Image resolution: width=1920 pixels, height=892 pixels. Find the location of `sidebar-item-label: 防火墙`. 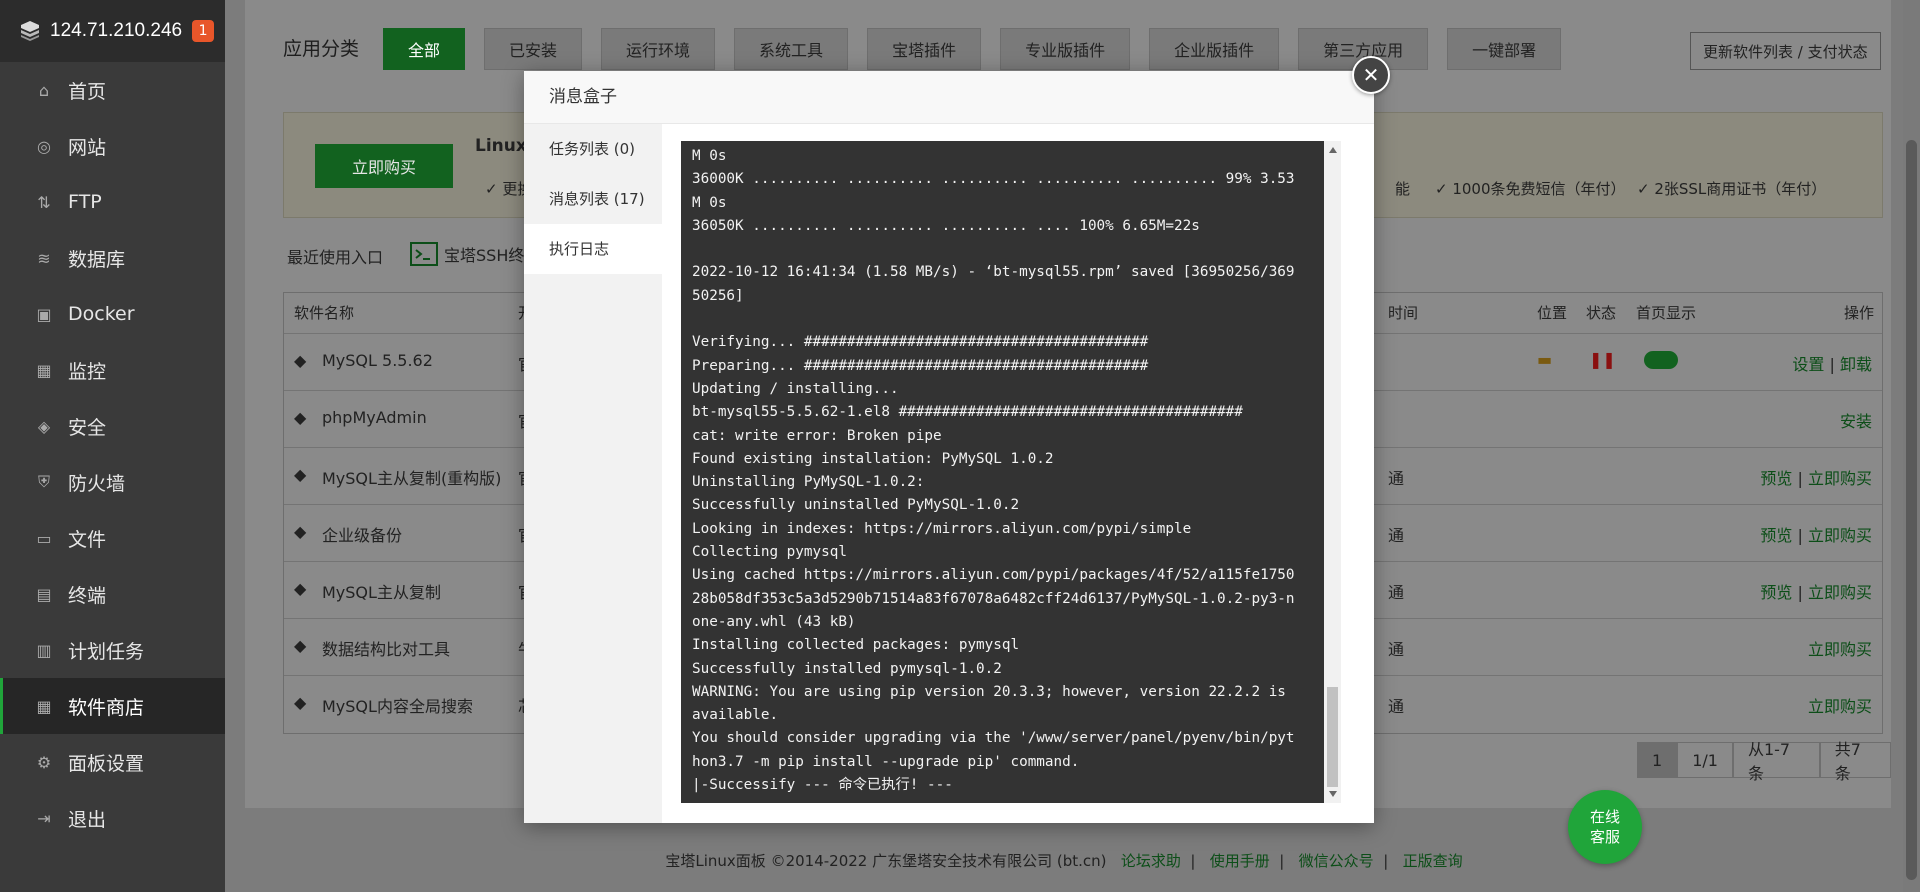

sidebar-item-label: 防火墙 is located at coordinates (97, 483).